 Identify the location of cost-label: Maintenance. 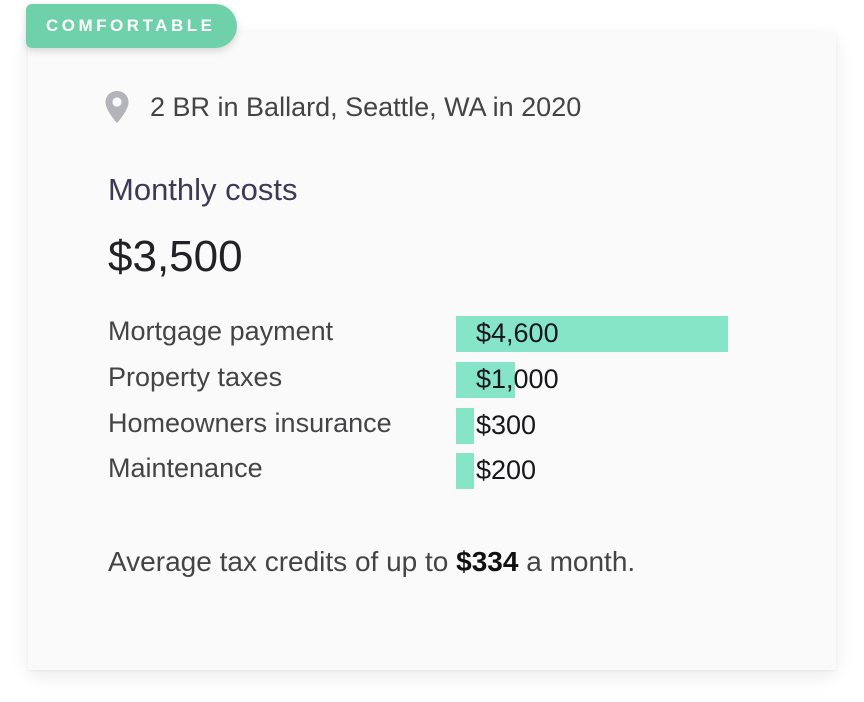
(185, 468).